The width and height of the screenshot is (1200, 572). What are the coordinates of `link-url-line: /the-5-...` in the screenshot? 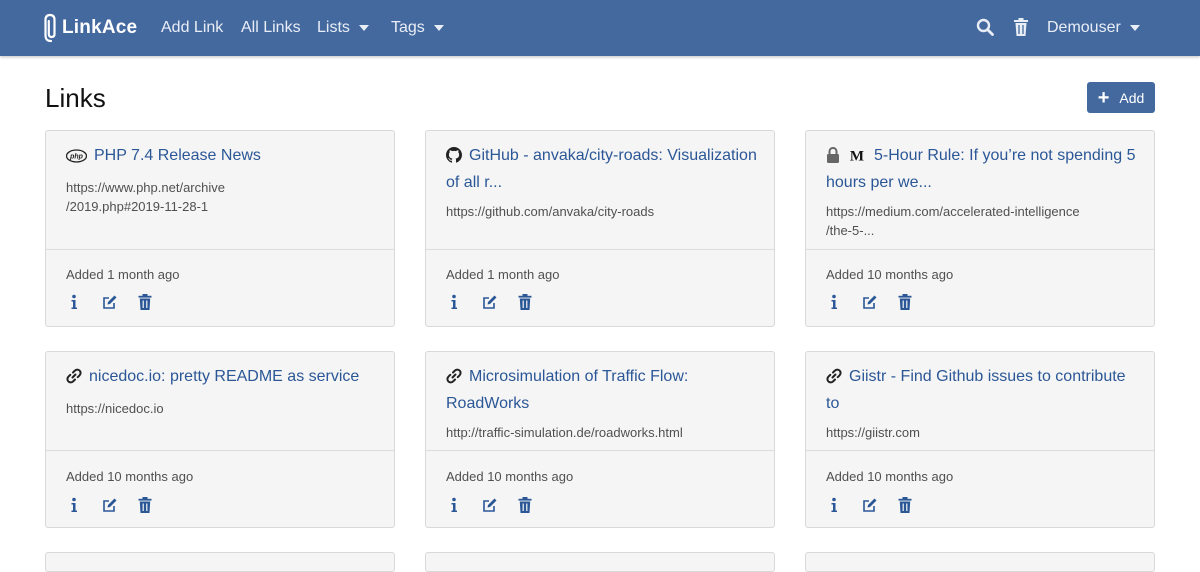 It's located at (850, 230).